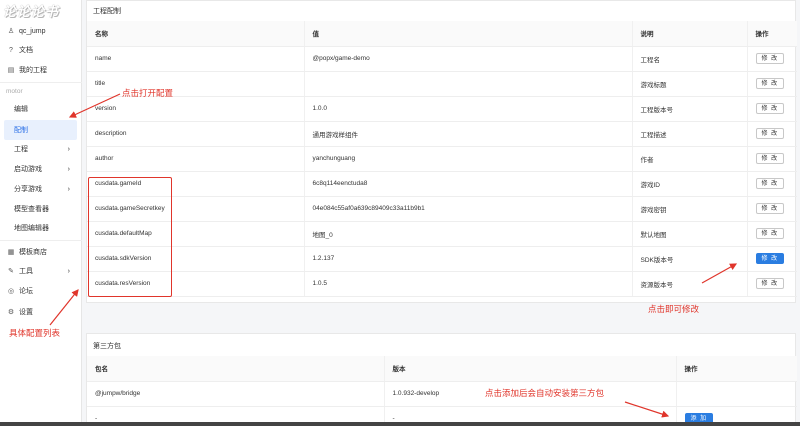 The height and width of the screenshot is (426, 800). Describe the element at coordinates (195, 34) in the screenshot. I see `column-header-name: 名称` at that location.